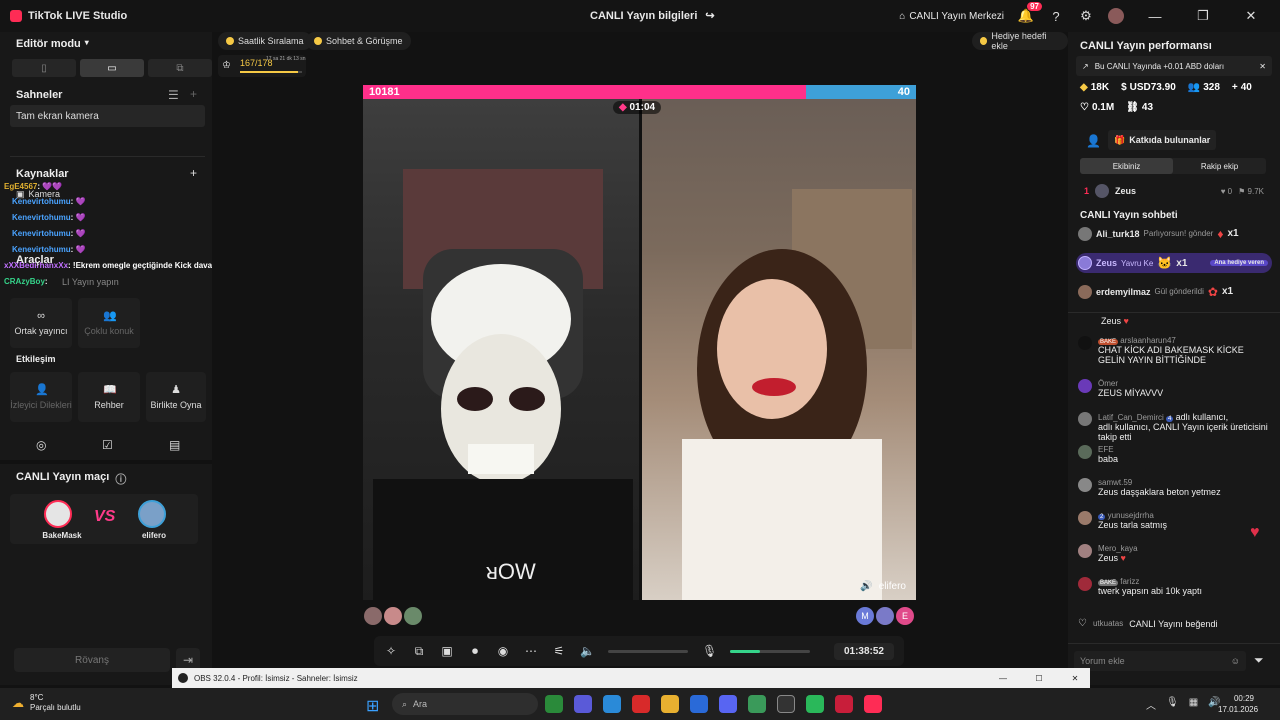  What do you see at coordinates (770, 651) in the screenshot?
I see `mic-slider` at bounding box center [770, 651].